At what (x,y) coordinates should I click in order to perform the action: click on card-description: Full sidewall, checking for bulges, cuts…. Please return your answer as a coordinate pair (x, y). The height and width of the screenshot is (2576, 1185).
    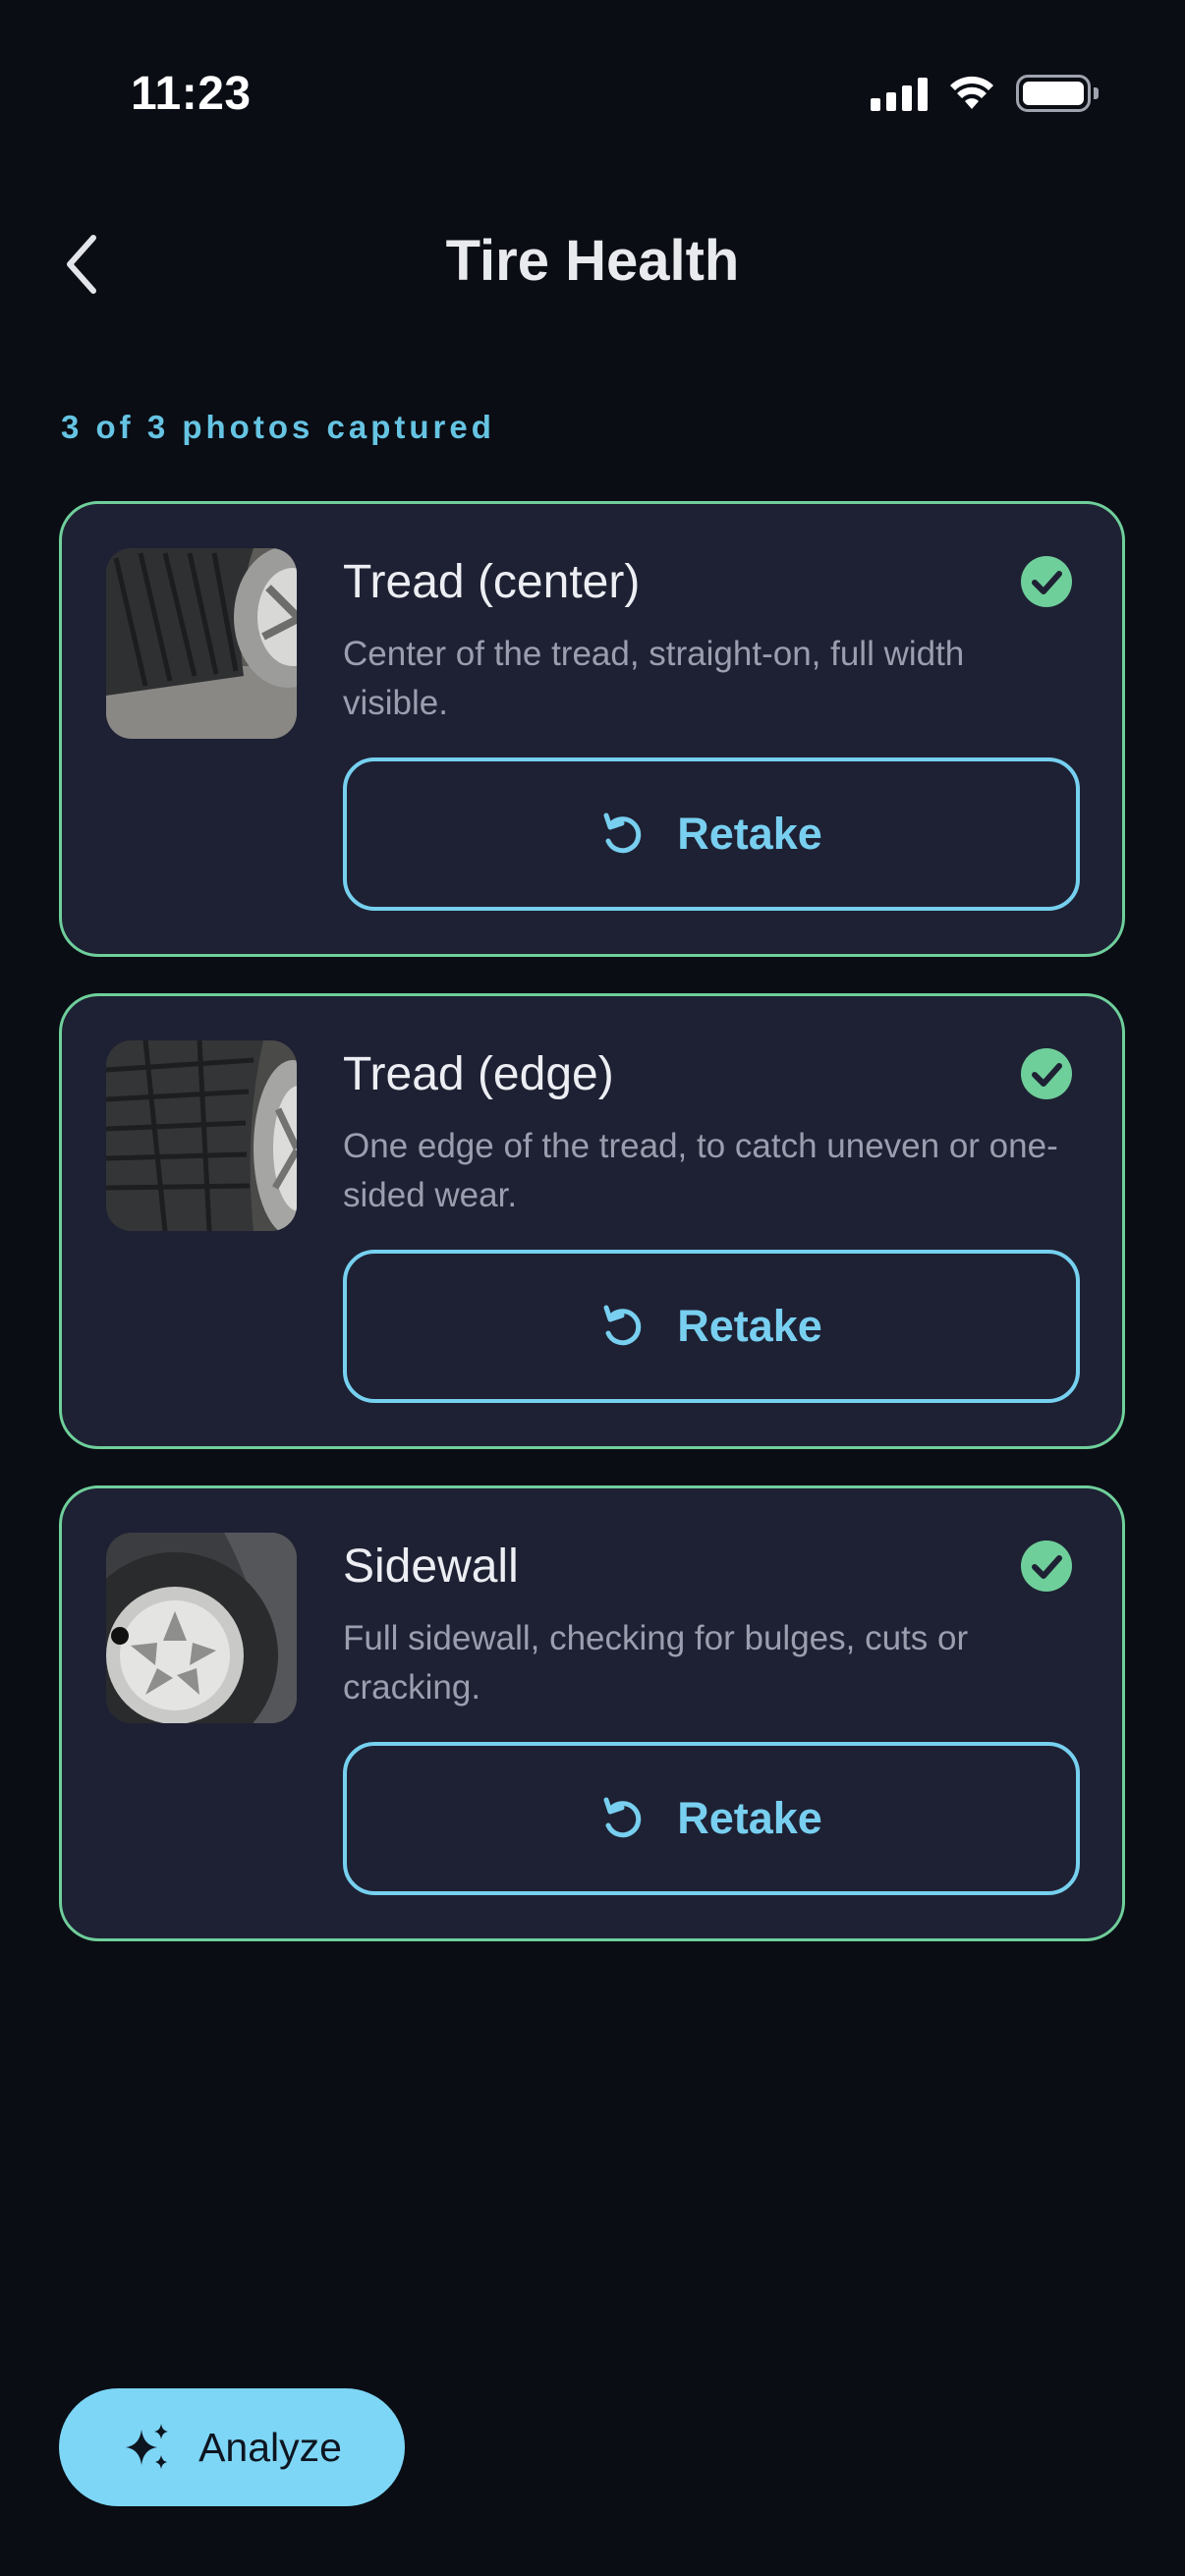
    Looking at the image, I should click on (656, 1663).